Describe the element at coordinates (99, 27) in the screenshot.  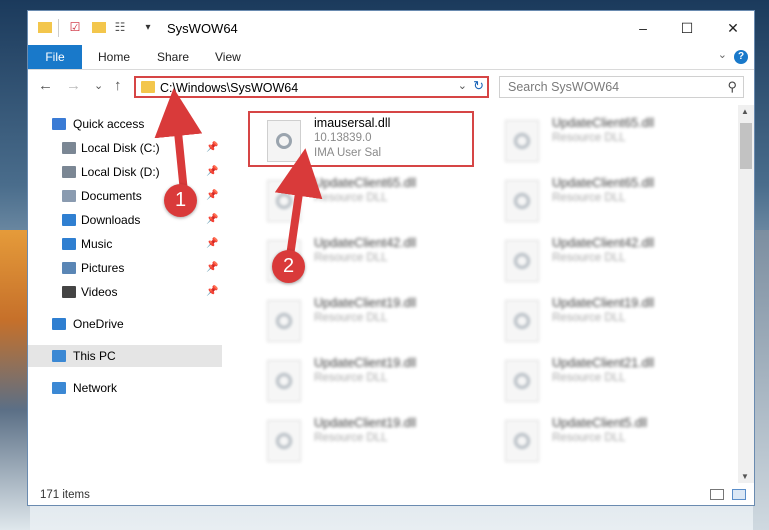
I see `new-folder-icon` at that location.